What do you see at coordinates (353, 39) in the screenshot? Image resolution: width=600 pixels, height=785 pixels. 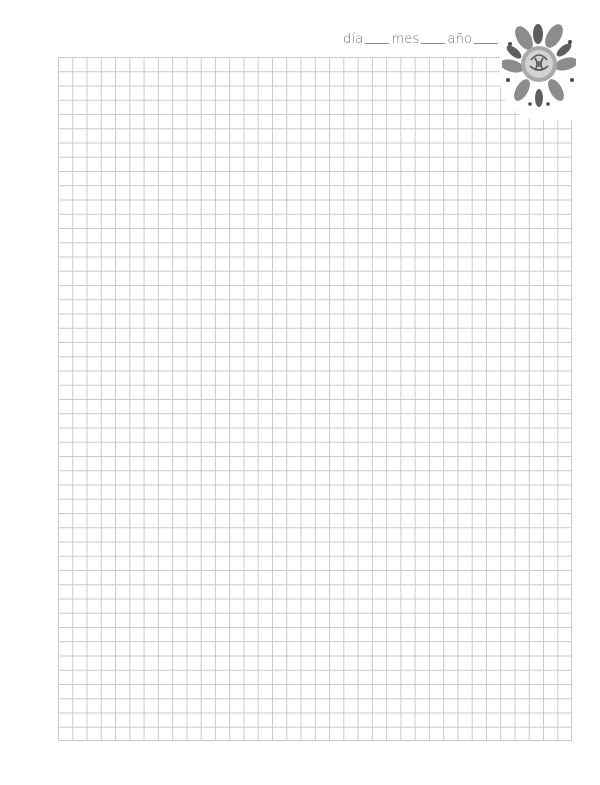 I see `day-label: día` at bounding box center [353, 39].